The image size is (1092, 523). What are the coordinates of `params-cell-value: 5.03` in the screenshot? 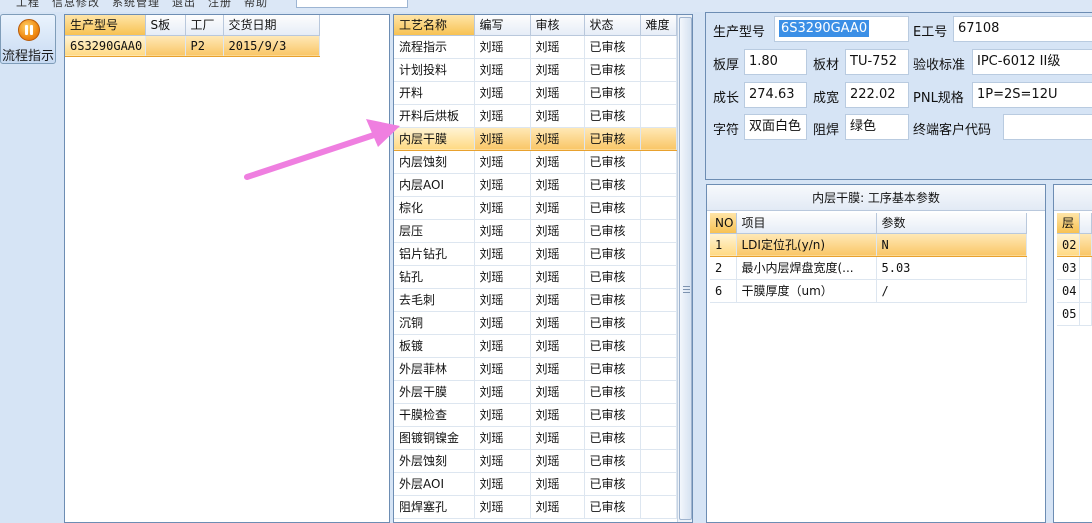 It's located at (951, 268).